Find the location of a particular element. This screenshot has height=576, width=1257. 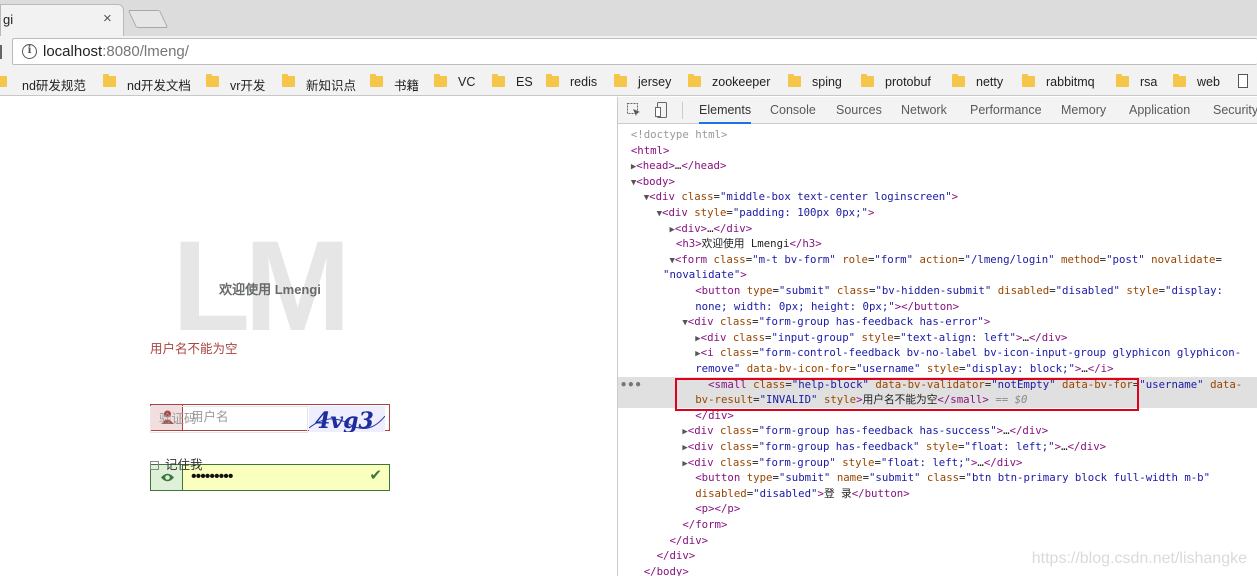

watermark: https://blog.csdn.net/lishangke is located at coordinates (1139, 558).